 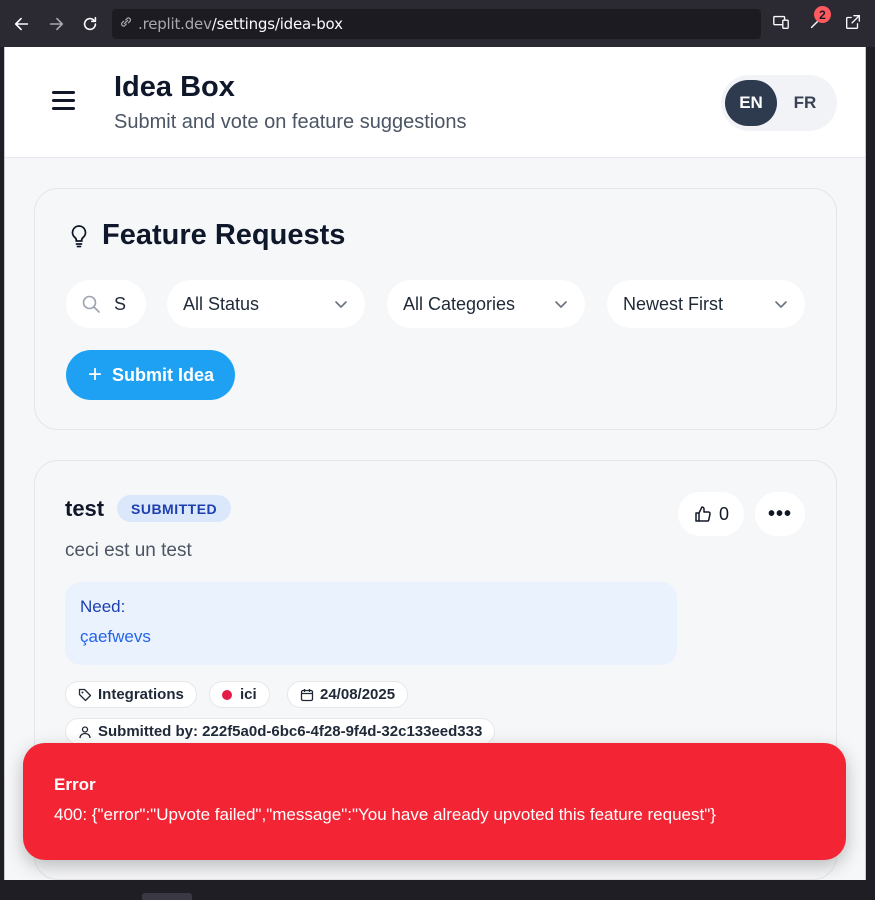 I want to click on search-input: S, so click(x=106, y=304).